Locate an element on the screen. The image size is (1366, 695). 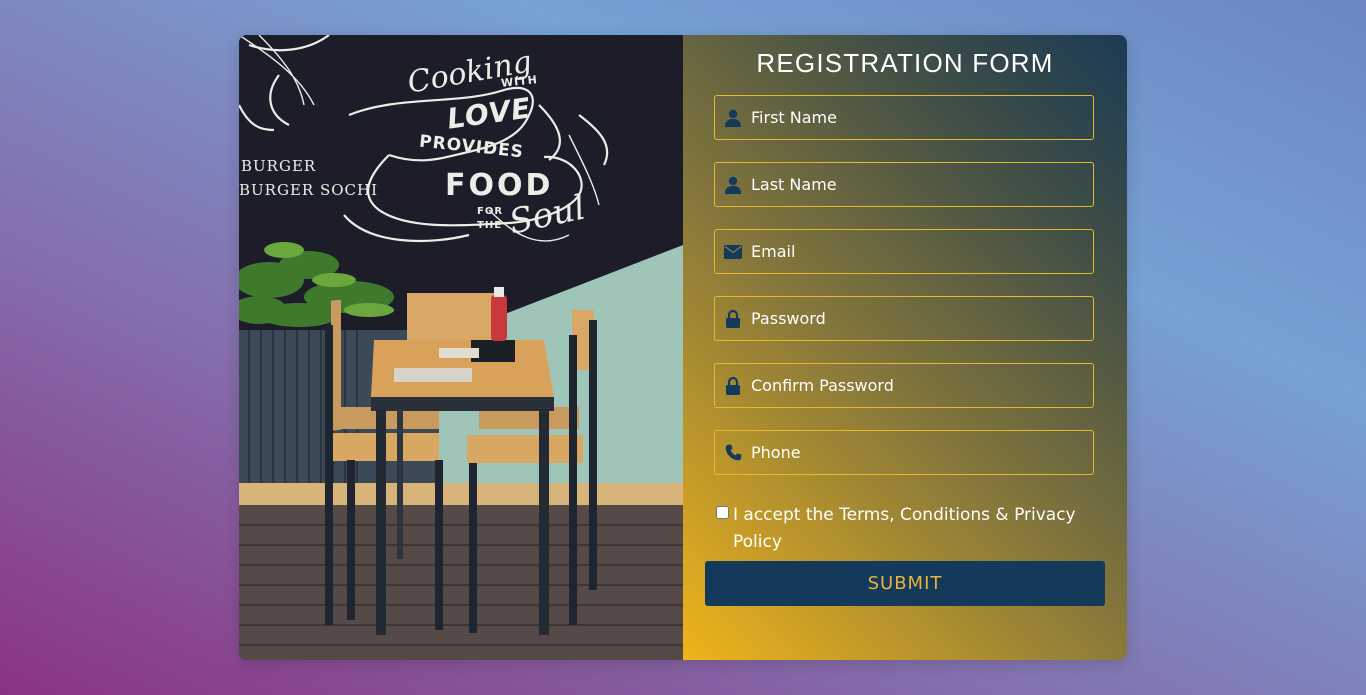
password-field is located at coordinates (904, 318).